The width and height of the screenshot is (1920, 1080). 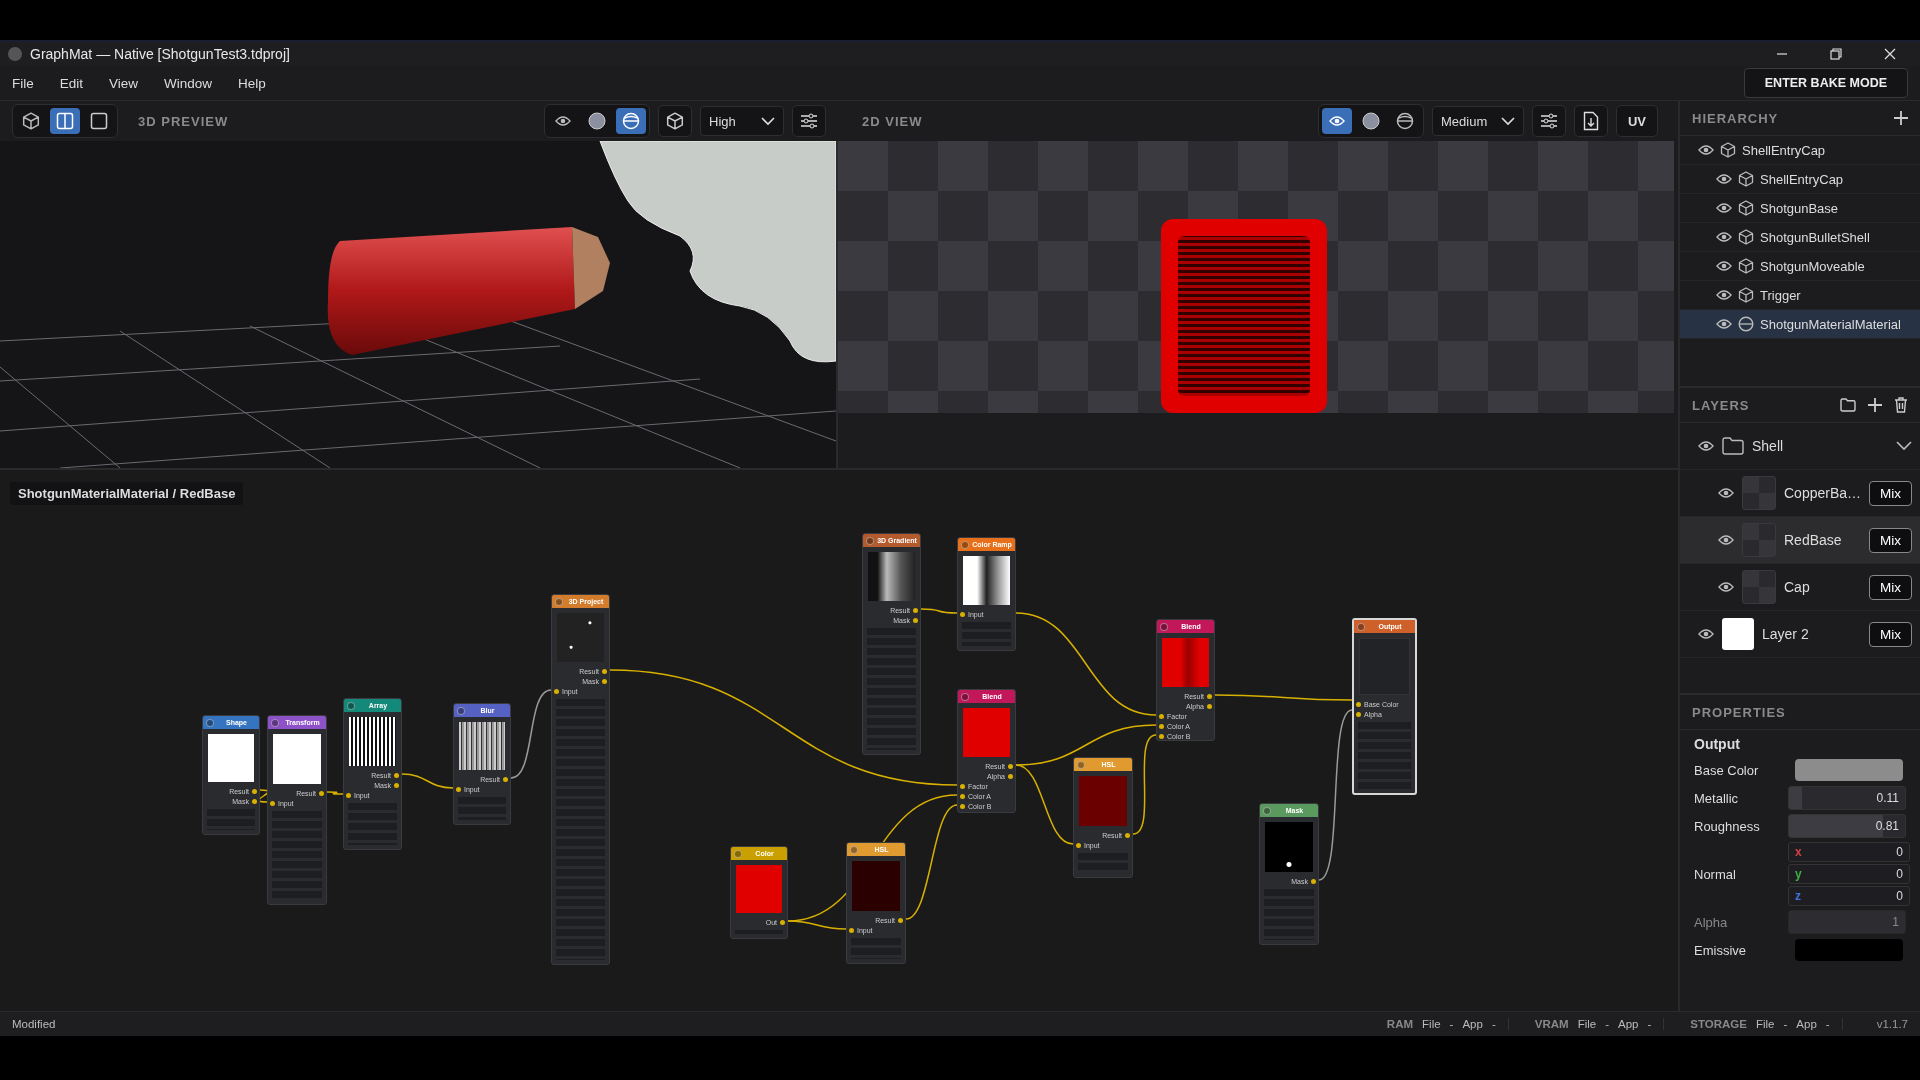 What do you see at coordinates (252, 83) in the screenshot?
I see `menu-item: Help` at bounding box center [252, 83].